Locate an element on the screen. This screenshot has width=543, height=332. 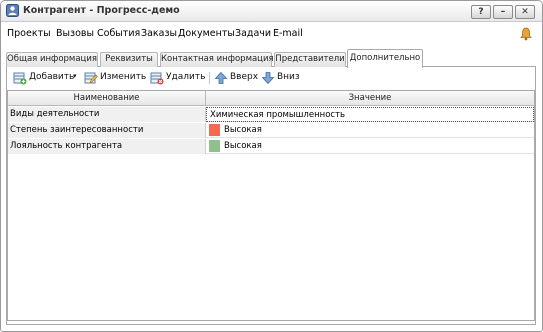
tab-general-info: Общая информация is located at coordinates (52, 59).